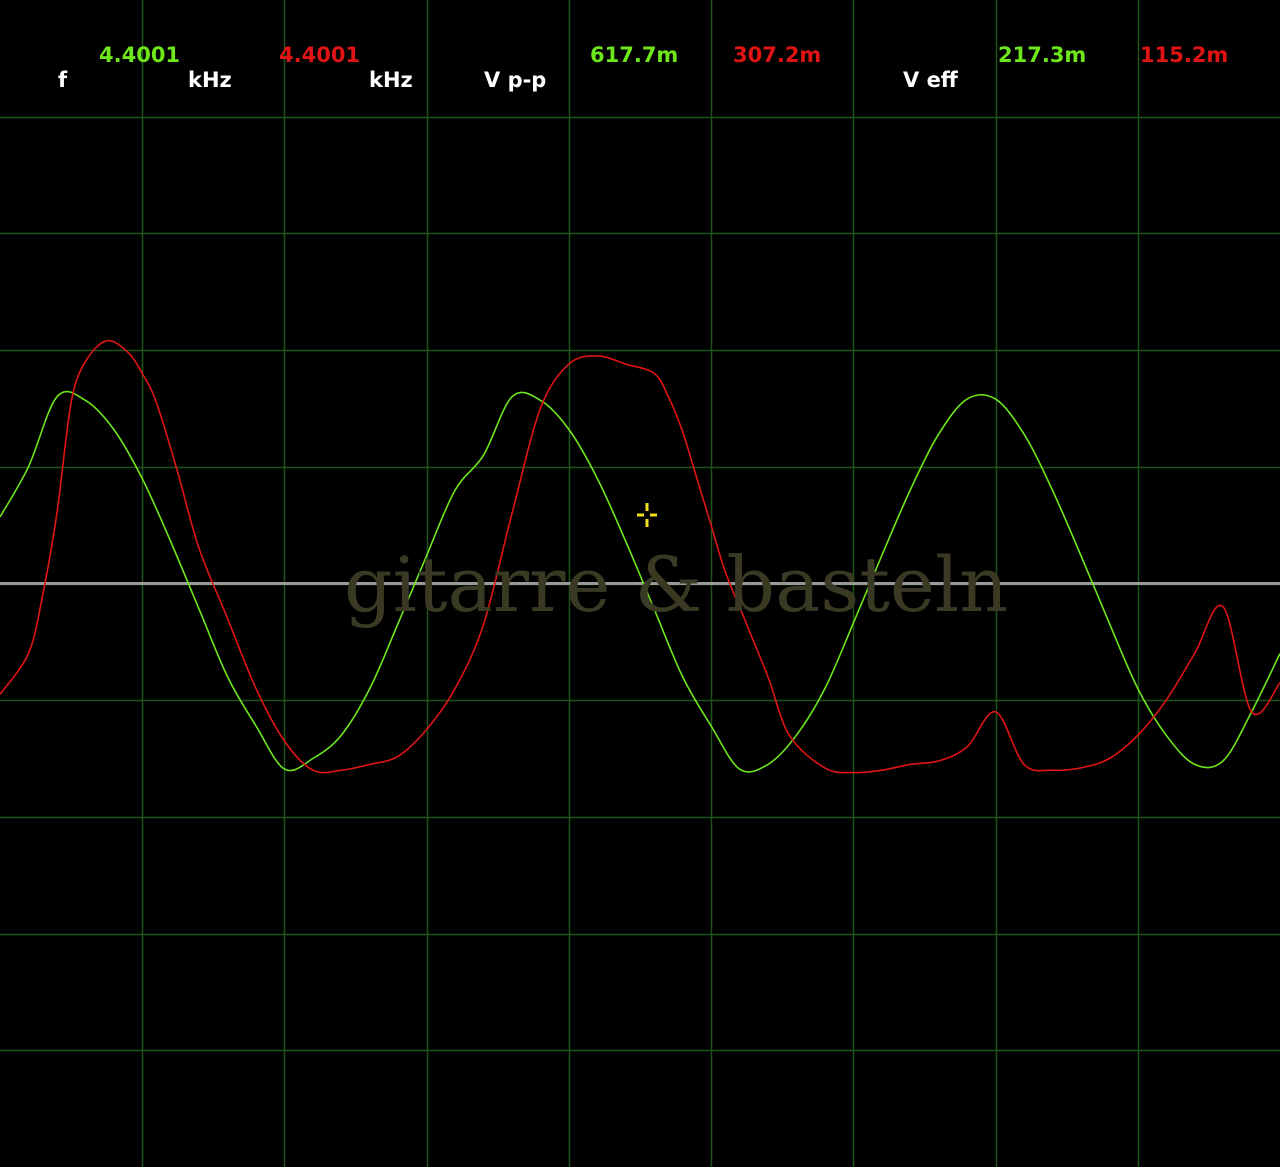  I want to click on frequency-label: f, so click(63, 80).